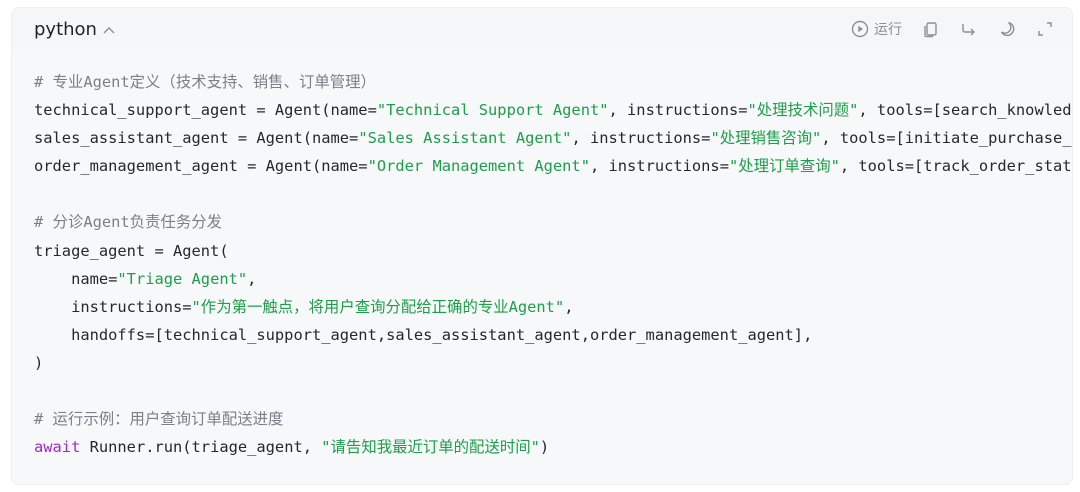 This screenshot has width=1080, height=492. Describe the element at coordinates (492, 110) in the screenshot. I see `code-token-string: "Technical Support Agent"` at that location.